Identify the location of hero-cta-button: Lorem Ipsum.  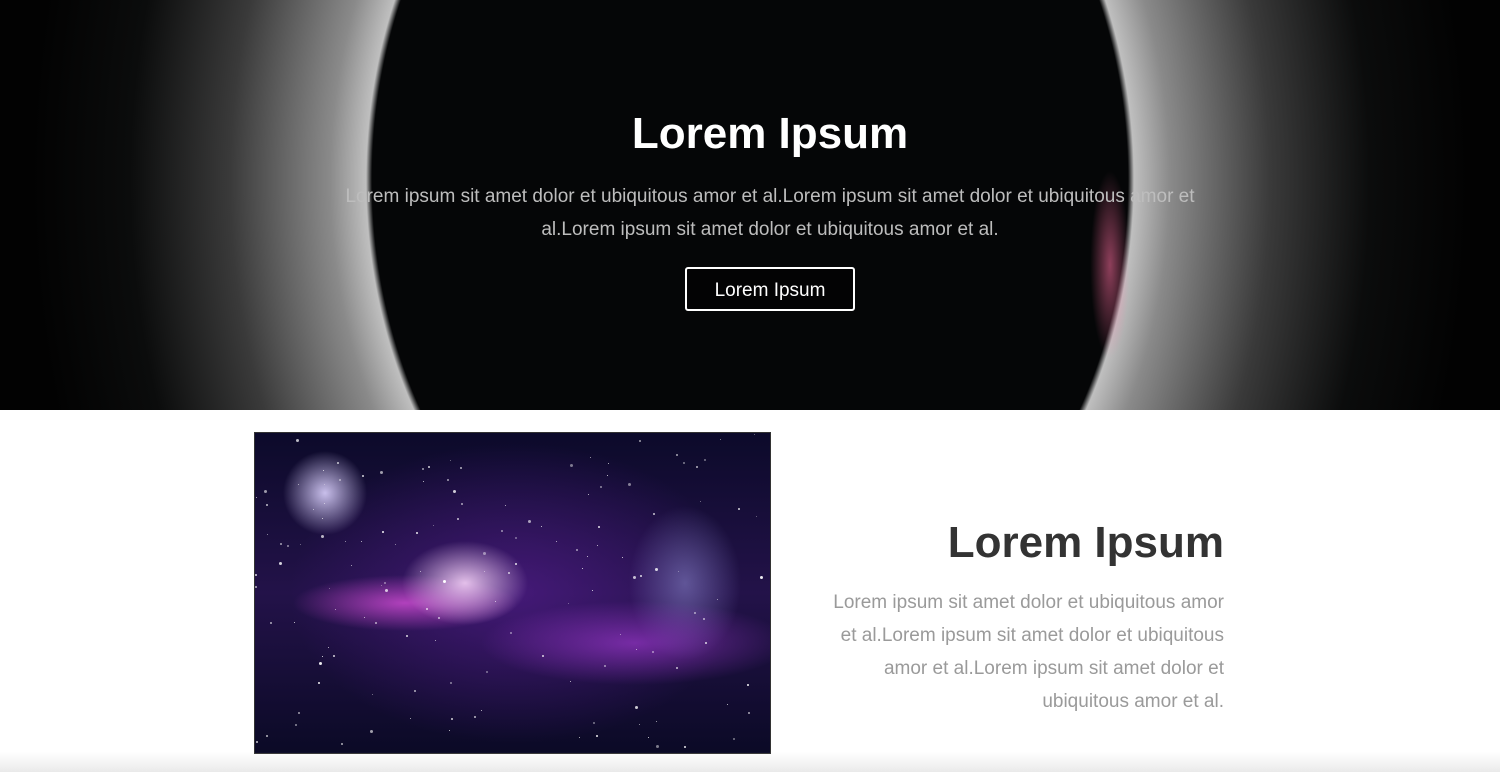
(770, 289).